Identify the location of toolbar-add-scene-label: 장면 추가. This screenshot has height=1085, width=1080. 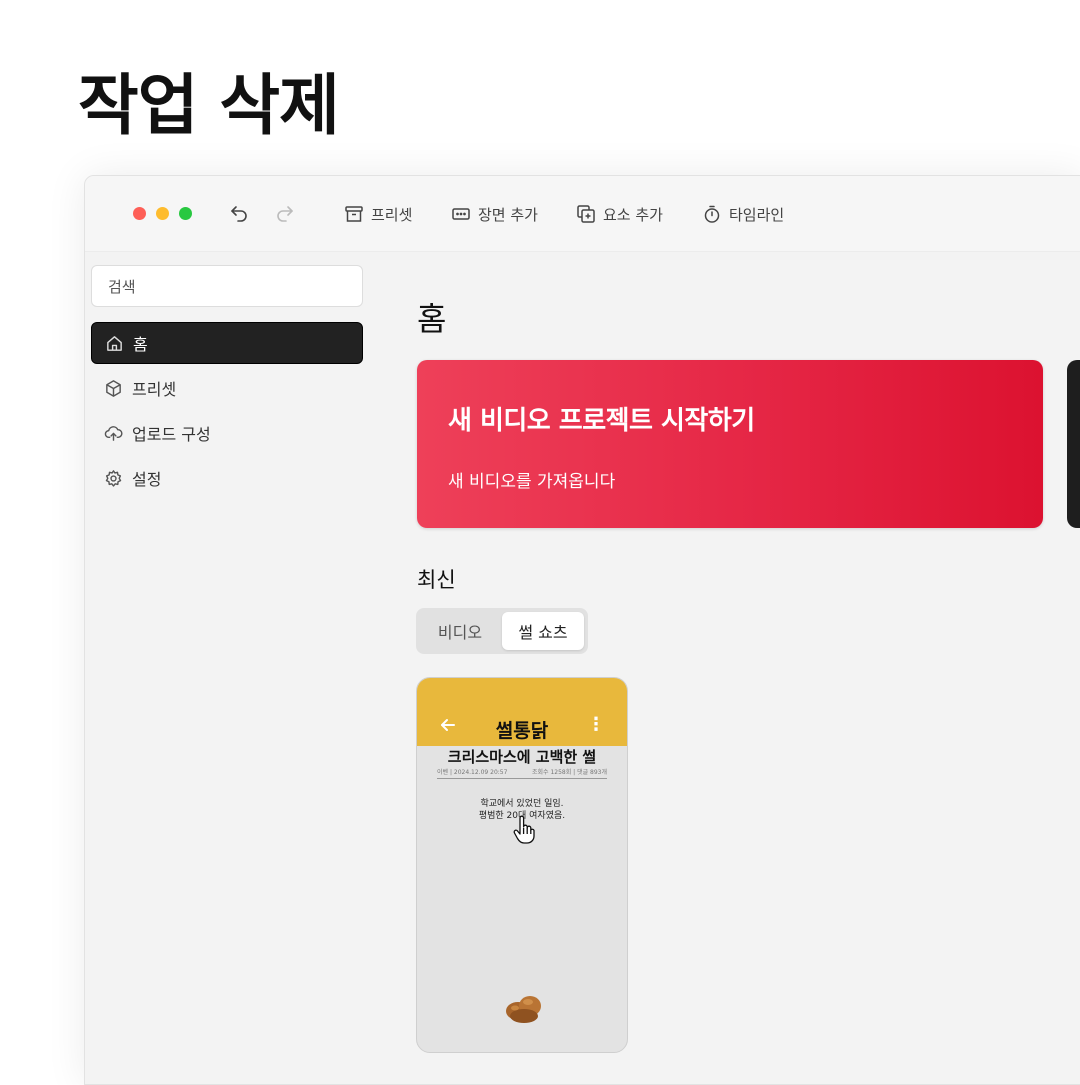
(508, 214).